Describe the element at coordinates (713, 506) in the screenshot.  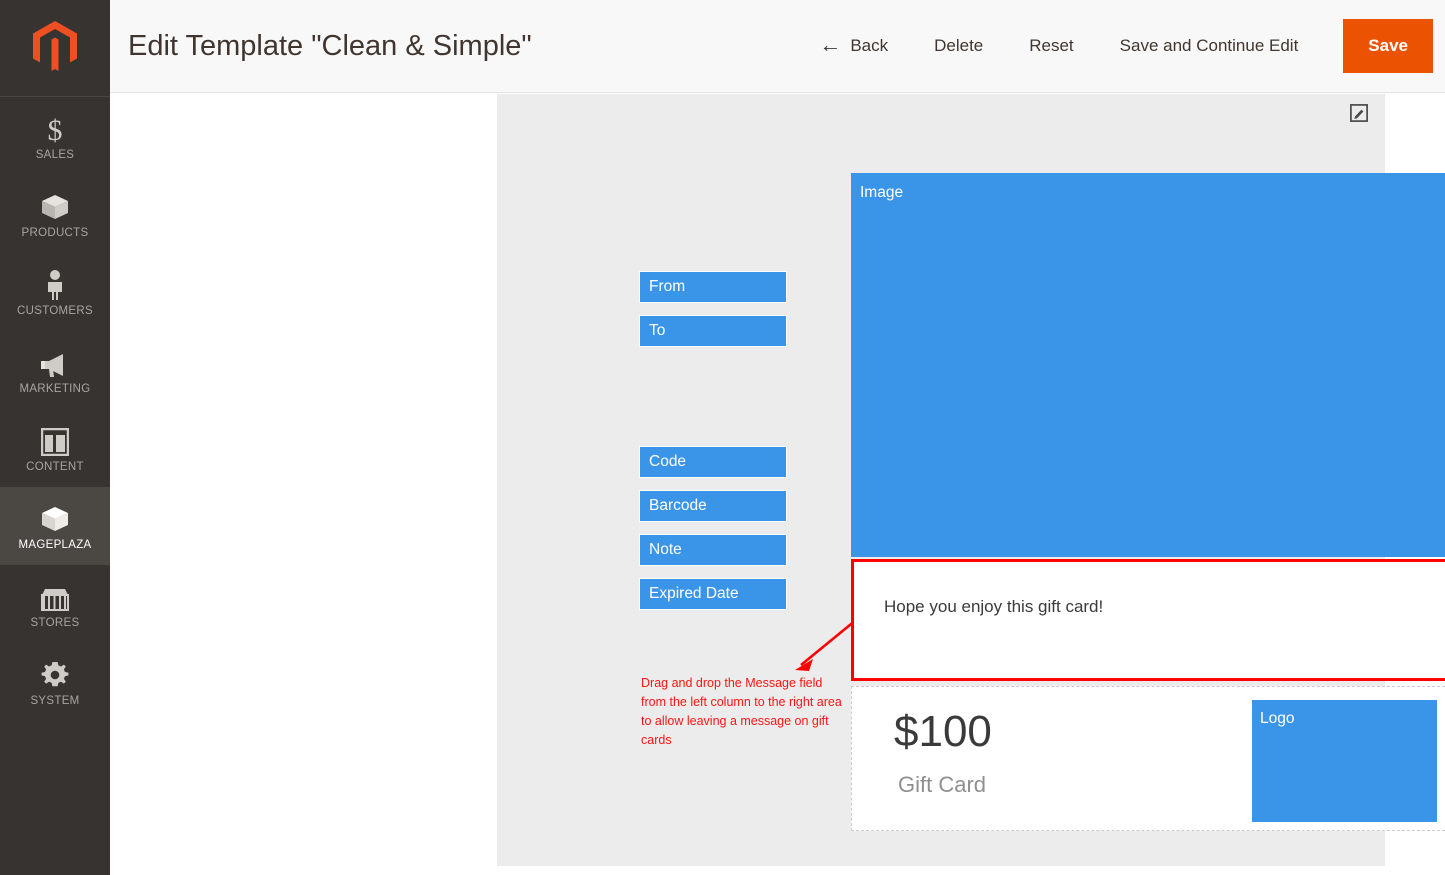
I see `field-chip-barcode: Barcode` at that location.